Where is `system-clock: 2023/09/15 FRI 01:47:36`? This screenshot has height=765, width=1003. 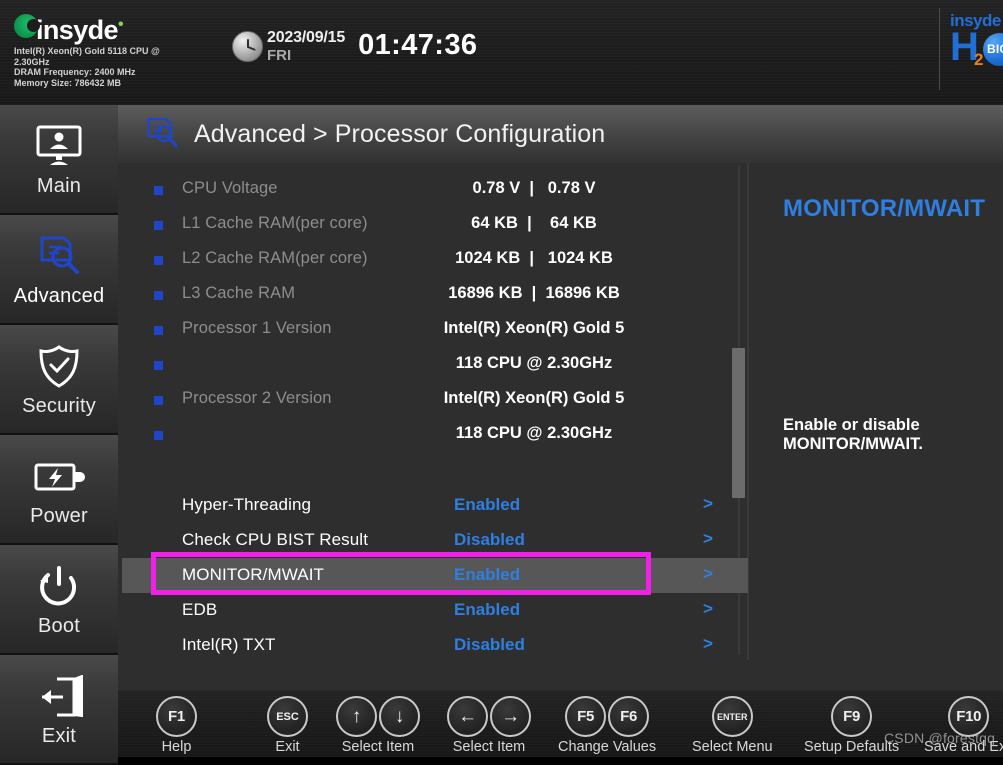 system-clock: 2023/09/15 FRI 01:47:36 is located at coordinates (354, 46).